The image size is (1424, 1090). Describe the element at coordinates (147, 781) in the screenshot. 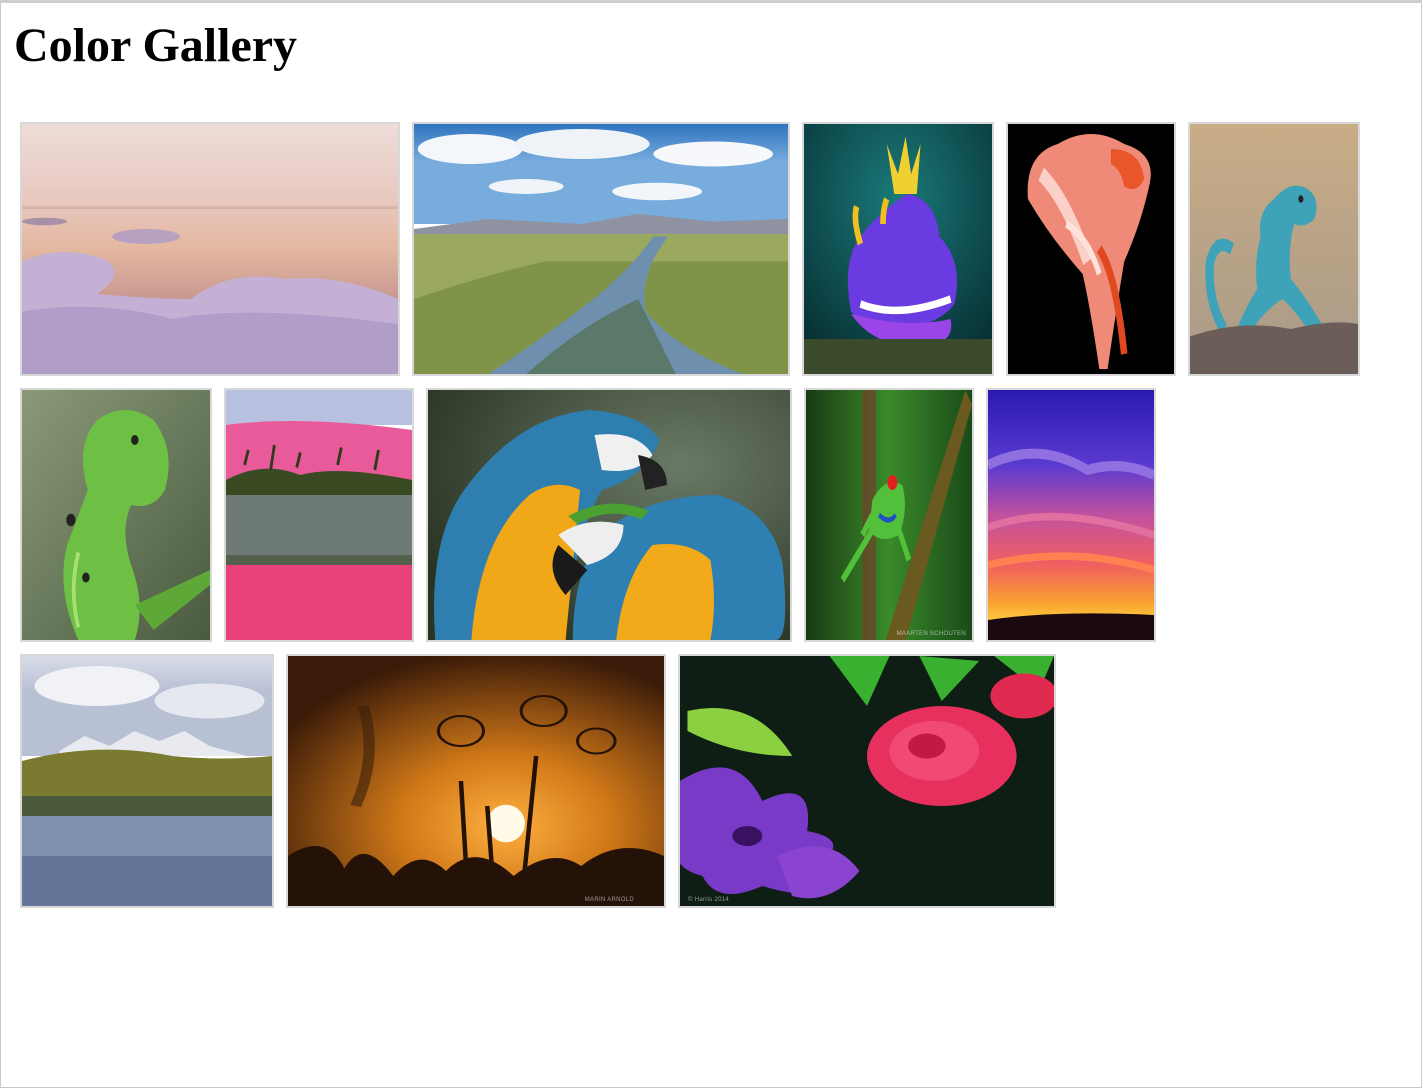

I see `gallery-photo-mountain-lake` at that location.